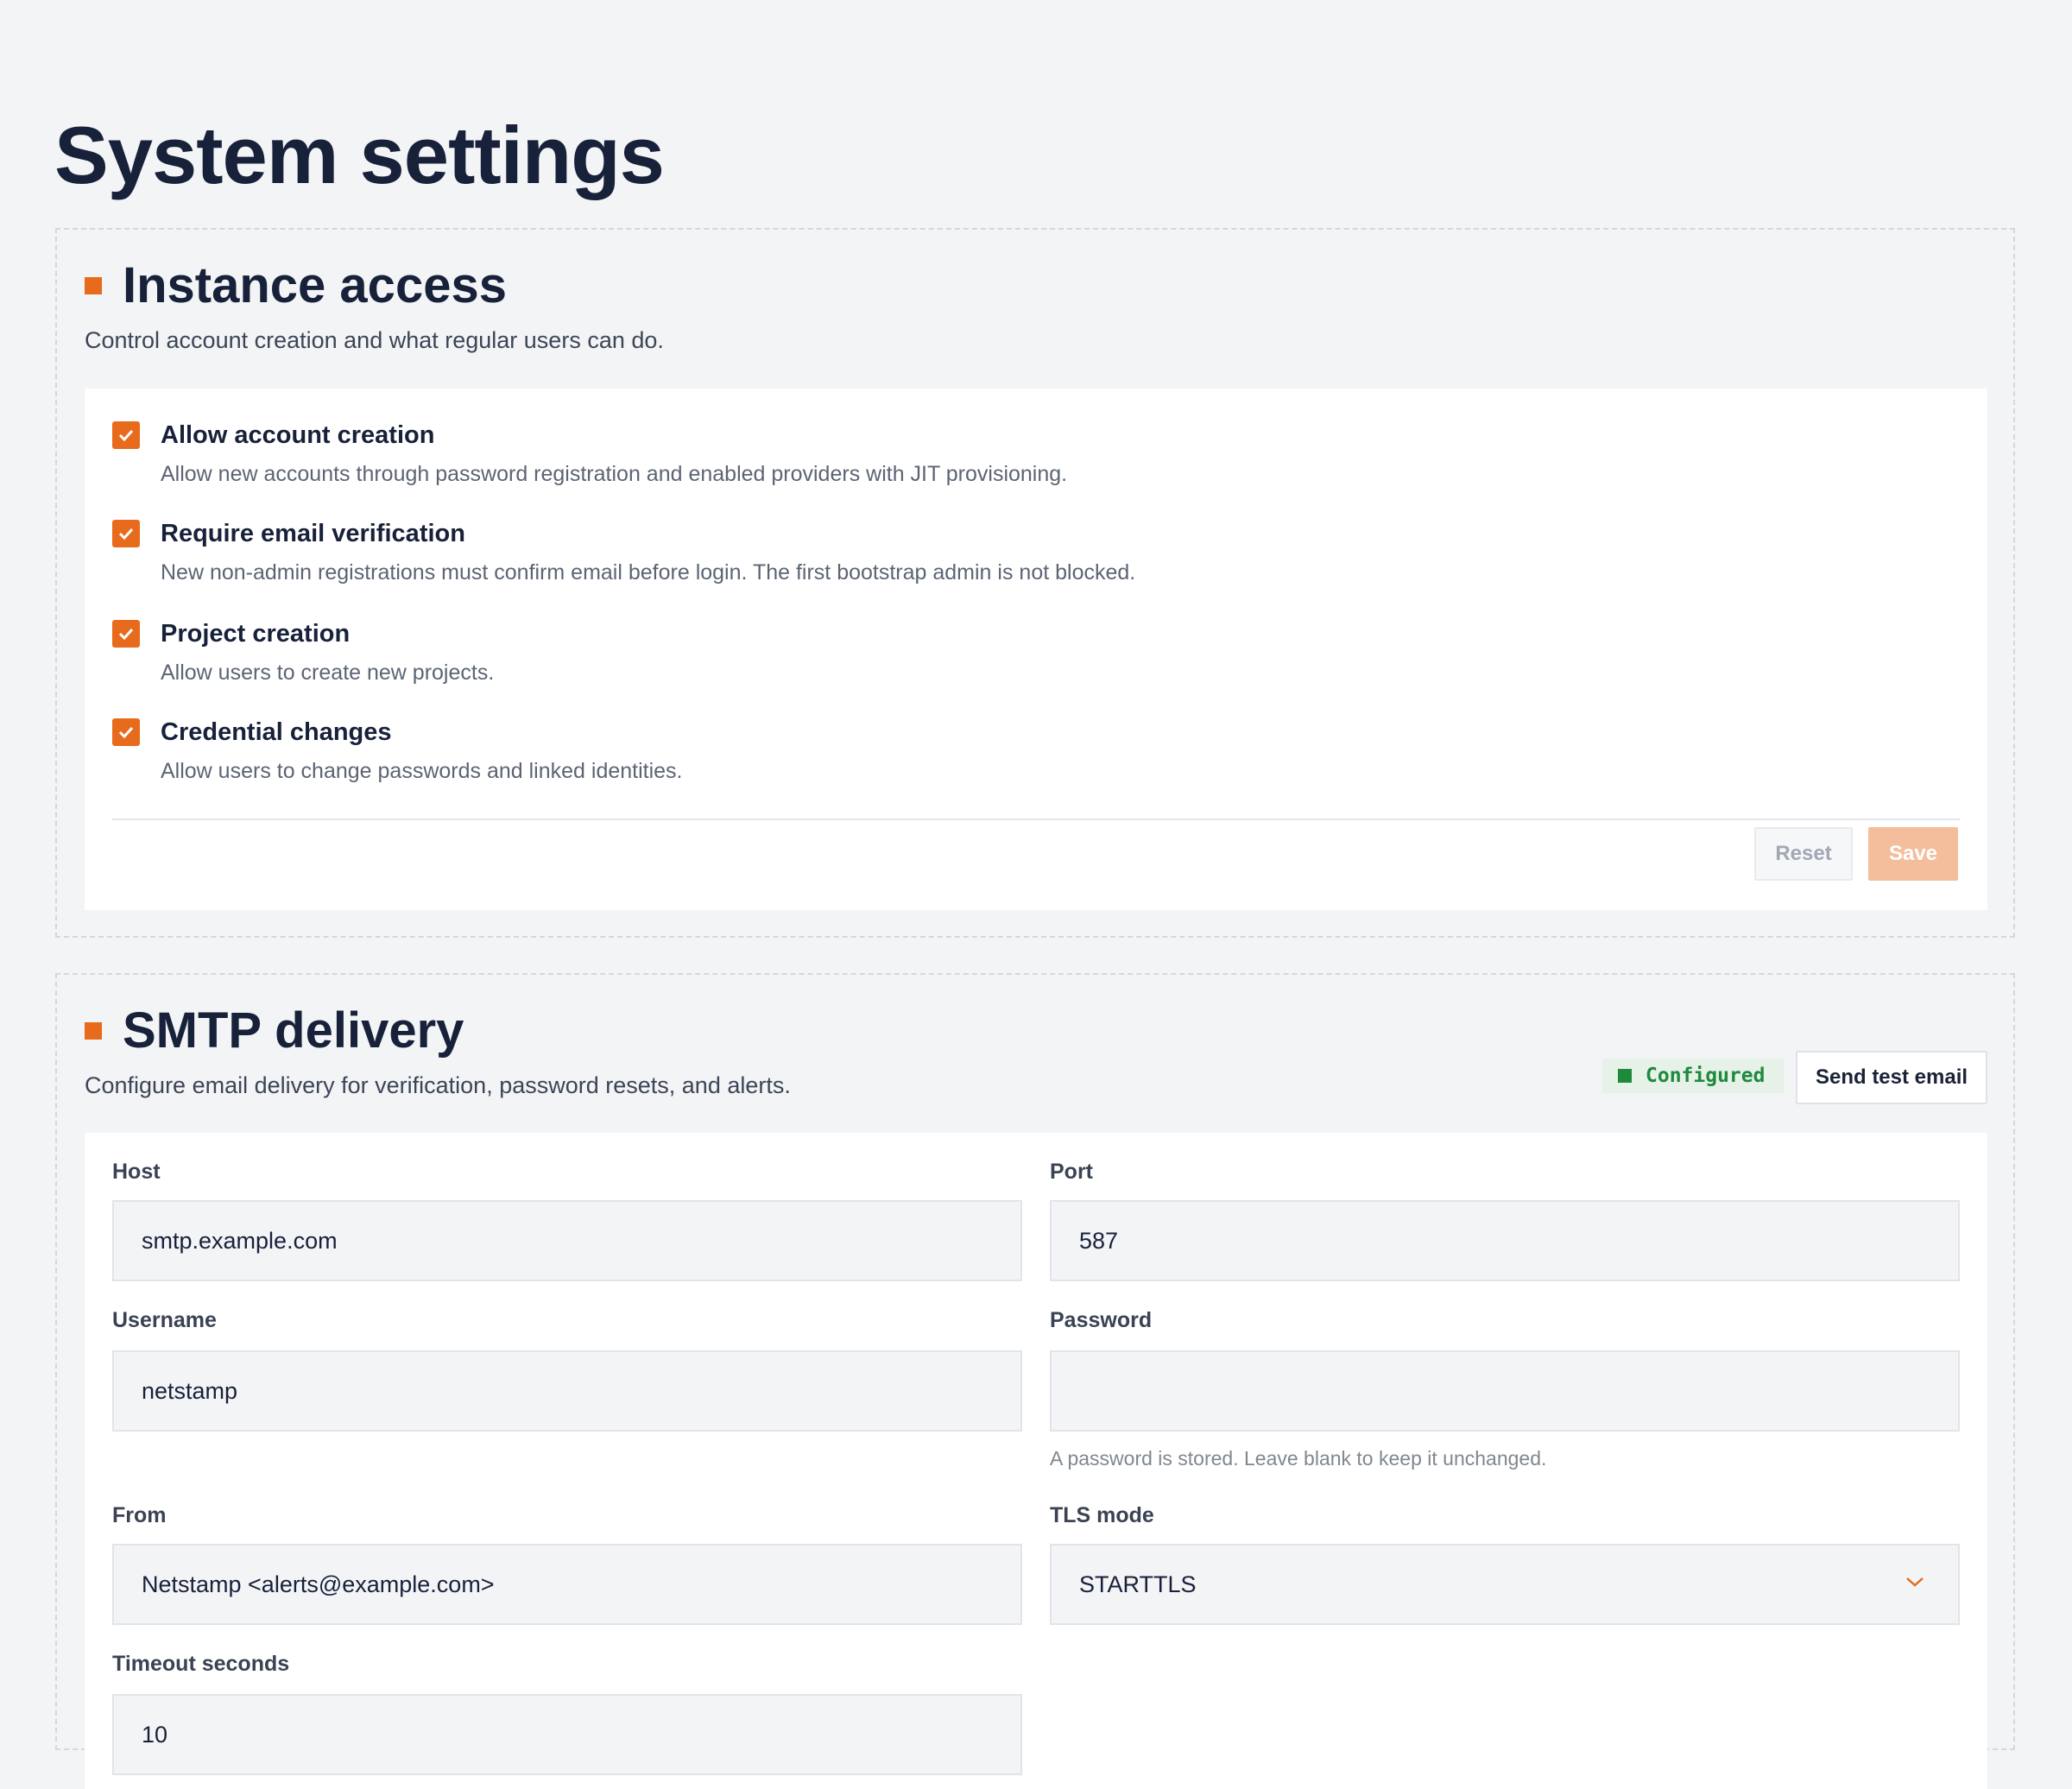  What do you see at coordinates (164, 1320) in the screenshot?
I see `username-label: Username` at bounding box center [164, 1320].